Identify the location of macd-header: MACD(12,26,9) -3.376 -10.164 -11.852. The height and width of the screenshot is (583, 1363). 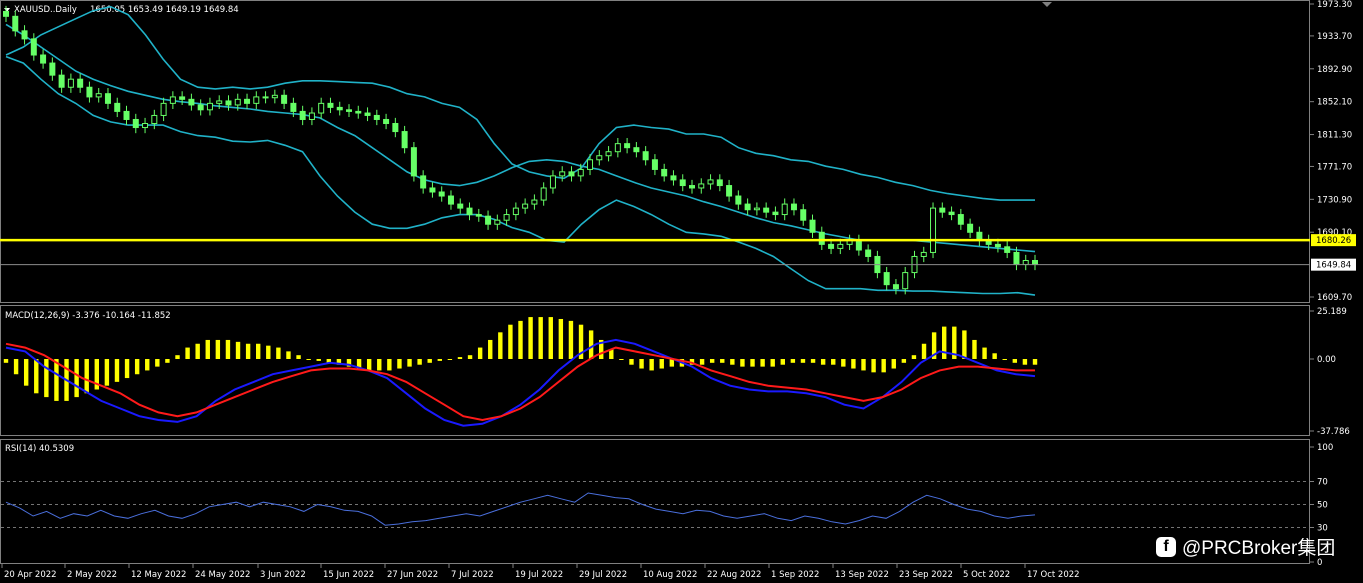
(88, 316).